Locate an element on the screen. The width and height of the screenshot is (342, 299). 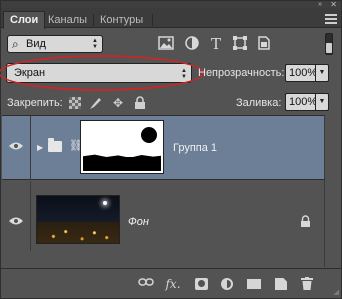
opacity-dropdown-arrow-icon: ▼ is located at coordinates (322, 73).